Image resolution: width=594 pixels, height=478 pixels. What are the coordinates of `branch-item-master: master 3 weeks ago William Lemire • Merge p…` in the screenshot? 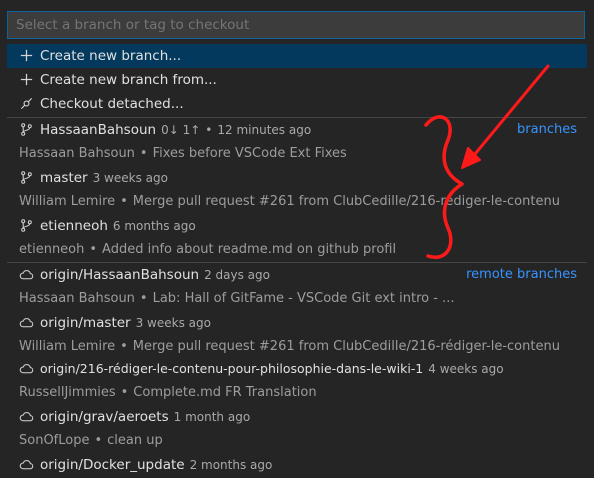 It's located at (297, 190).